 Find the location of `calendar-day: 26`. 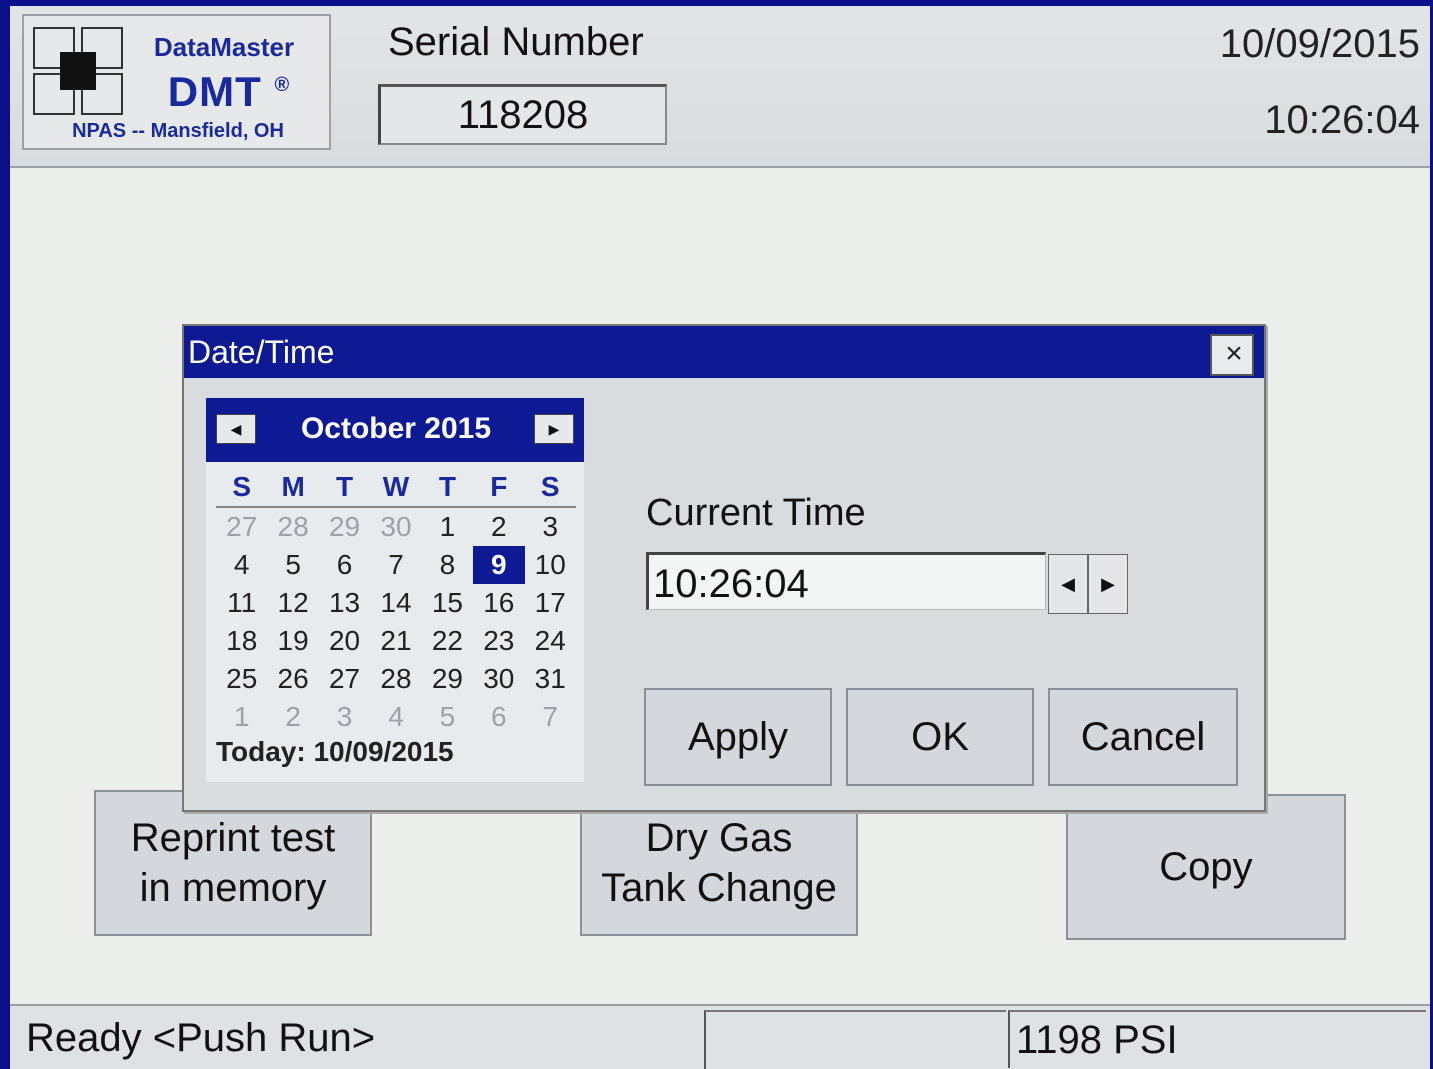

calendar-day: 26 is located at coordinates (292, 679).